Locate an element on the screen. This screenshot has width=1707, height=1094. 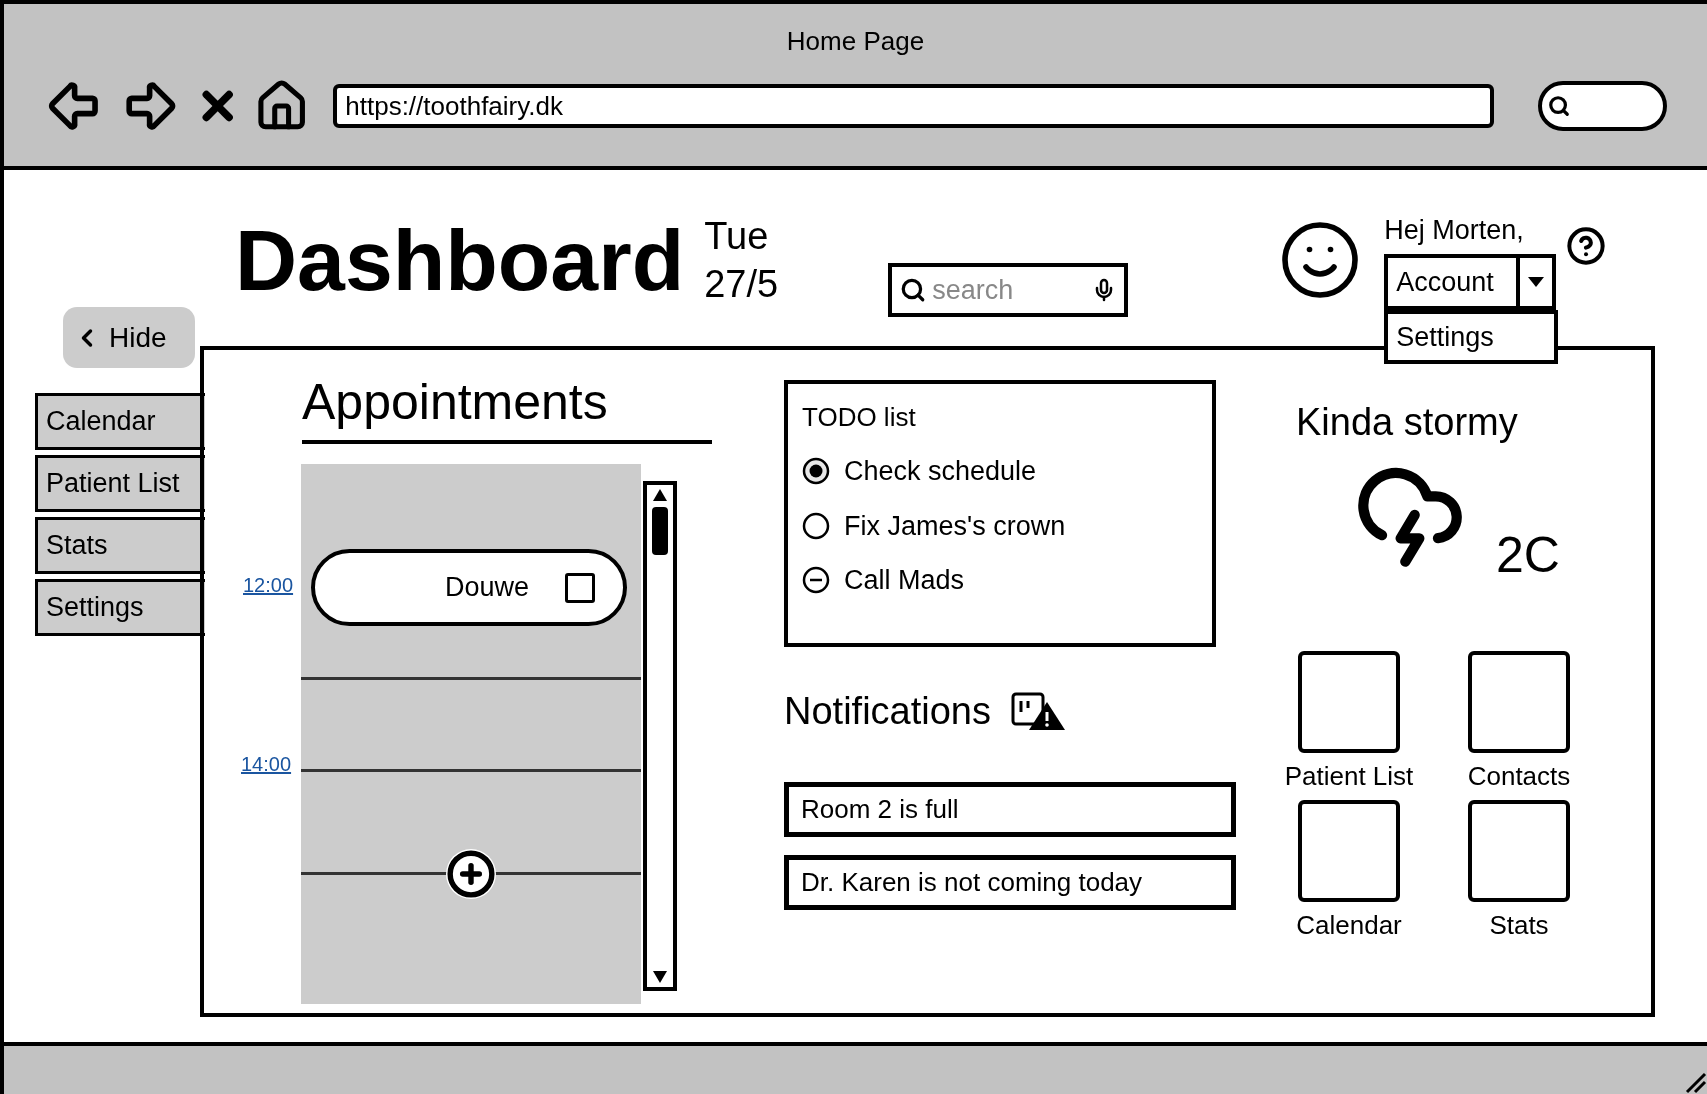
search-input: search is located at coordinates (1009, 290).